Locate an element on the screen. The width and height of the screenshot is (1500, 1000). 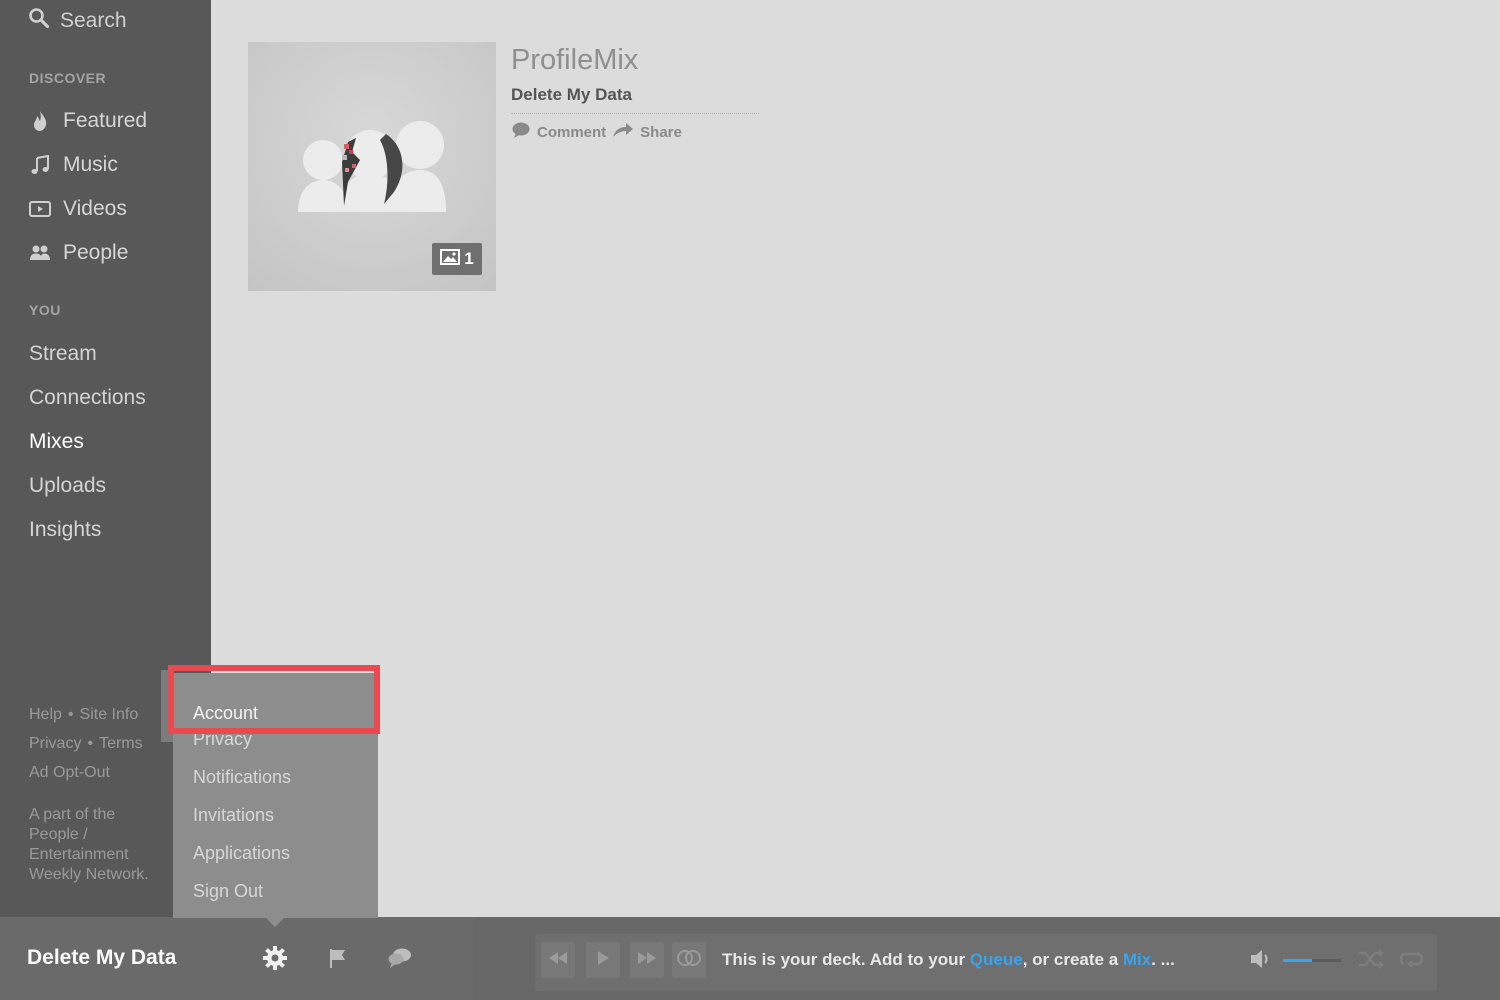
chat-icon is located at coordinates (400, 960).